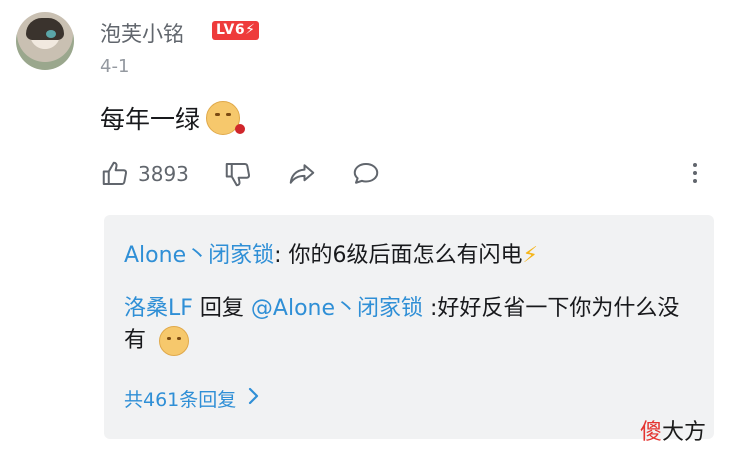 This screenshot has width=731, height=465. I want to click on user-avatar, so click(45, 41).